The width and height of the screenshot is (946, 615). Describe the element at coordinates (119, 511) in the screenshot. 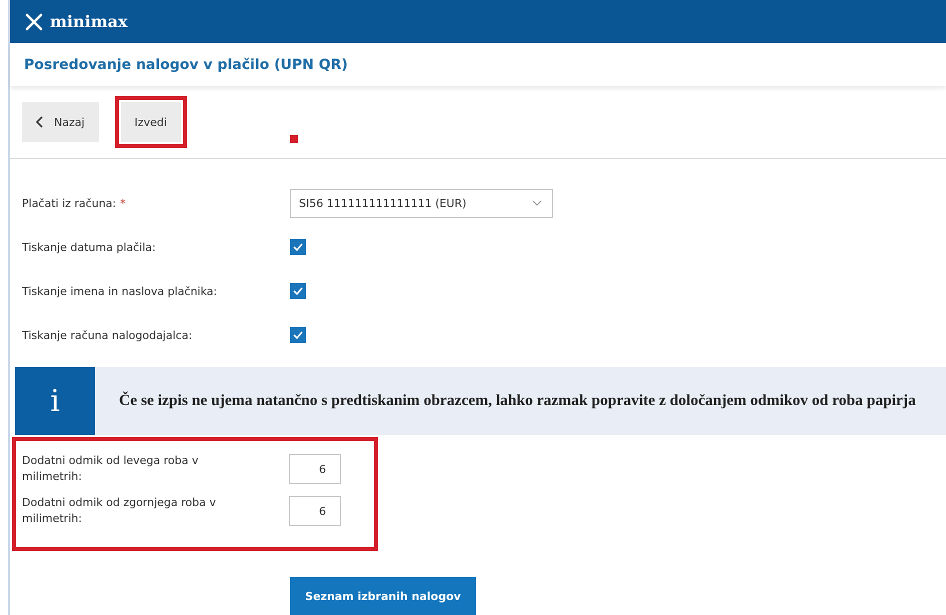

I see `field-label: Dodatni odmik od zgornjega roba v milimetrih:` at that location.